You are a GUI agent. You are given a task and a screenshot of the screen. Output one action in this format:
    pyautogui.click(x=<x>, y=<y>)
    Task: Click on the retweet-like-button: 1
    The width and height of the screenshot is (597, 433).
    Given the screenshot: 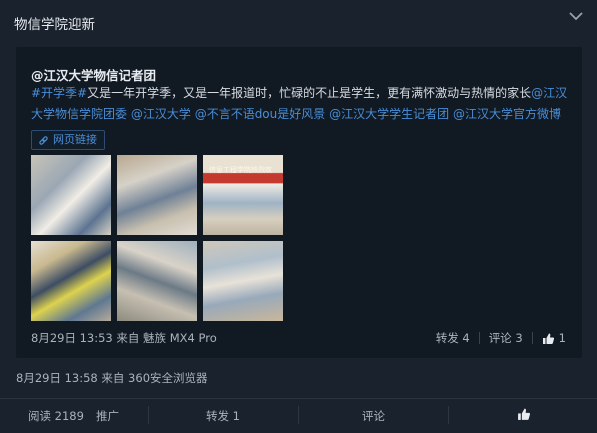 What is the action you would take?
    pyautogui.click(x=554, y=338)
    